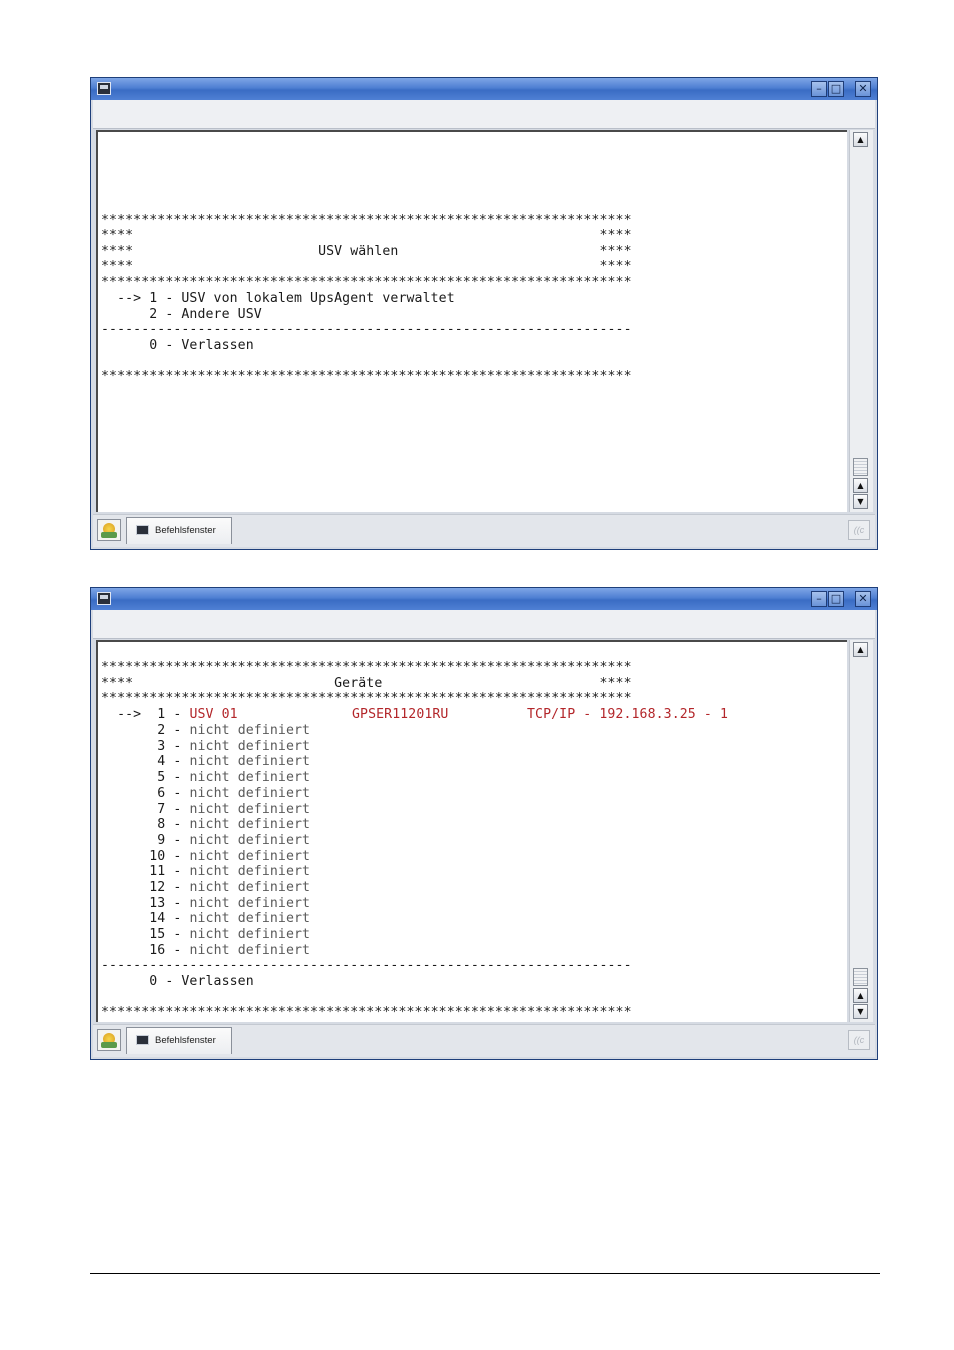  What do you see at coordinates (485, 1273) in the screenshot?
I see `page-footer-rule` at bounding box center [485, 1273].